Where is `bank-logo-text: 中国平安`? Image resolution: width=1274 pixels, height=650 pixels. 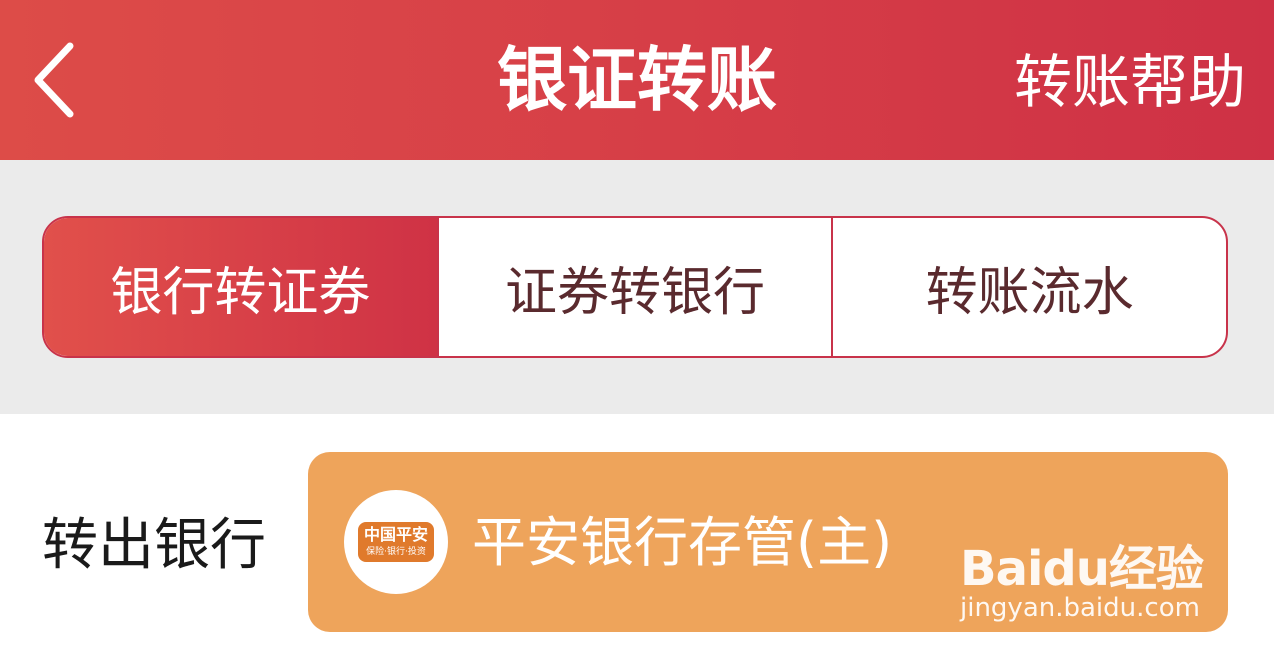
bank-logo-text: 中国平安 is located at coordinates (395, 534).